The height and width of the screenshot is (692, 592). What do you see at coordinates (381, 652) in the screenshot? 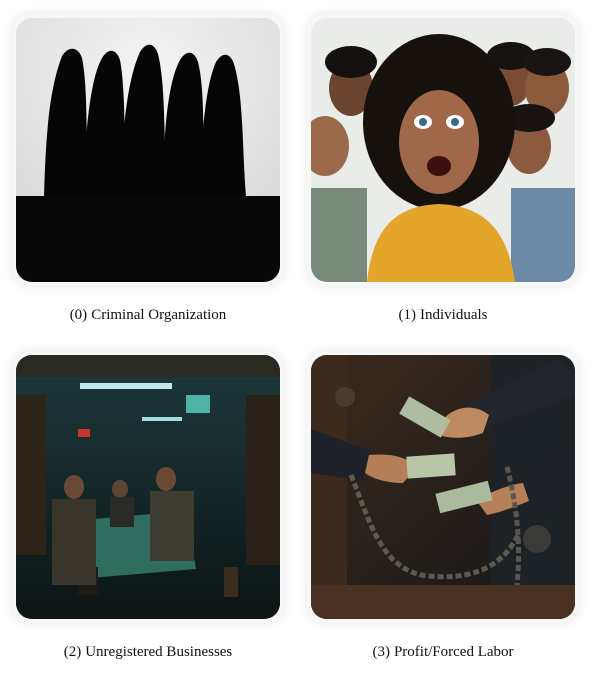
I see `option-index: (3)` at bounding box center [381, 652].